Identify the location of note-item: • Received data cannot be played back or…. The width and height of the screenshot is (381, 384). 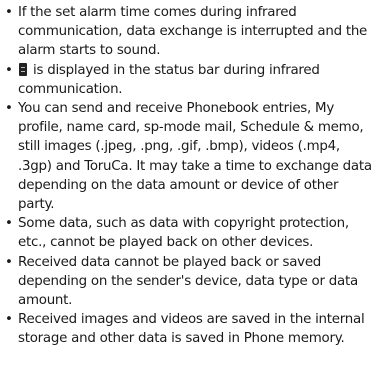
(191, 282).